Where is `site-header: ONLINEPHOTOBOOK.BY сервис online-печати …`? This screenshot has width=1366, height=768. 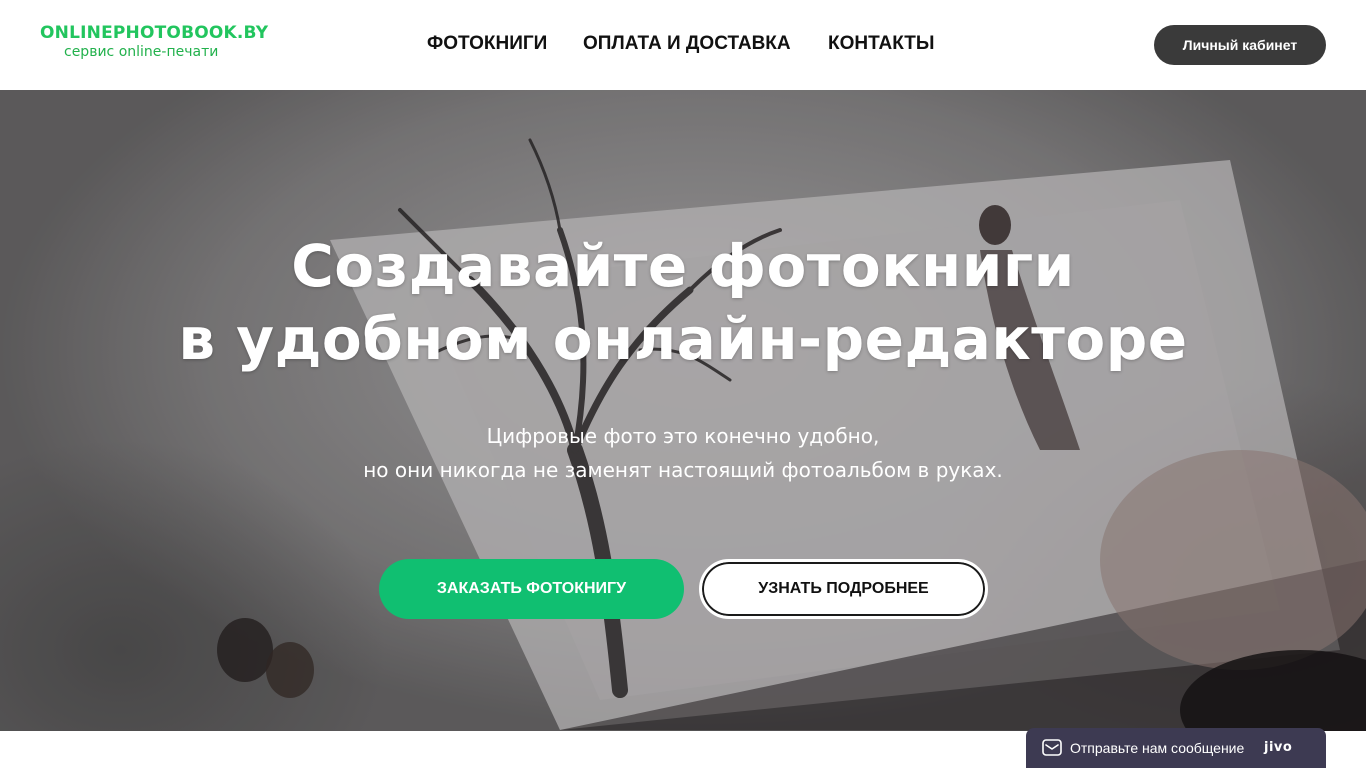
site-header: ONLINEPHOTOBOOK.BY сервис online-печати … is located at coordinates (683, 45).